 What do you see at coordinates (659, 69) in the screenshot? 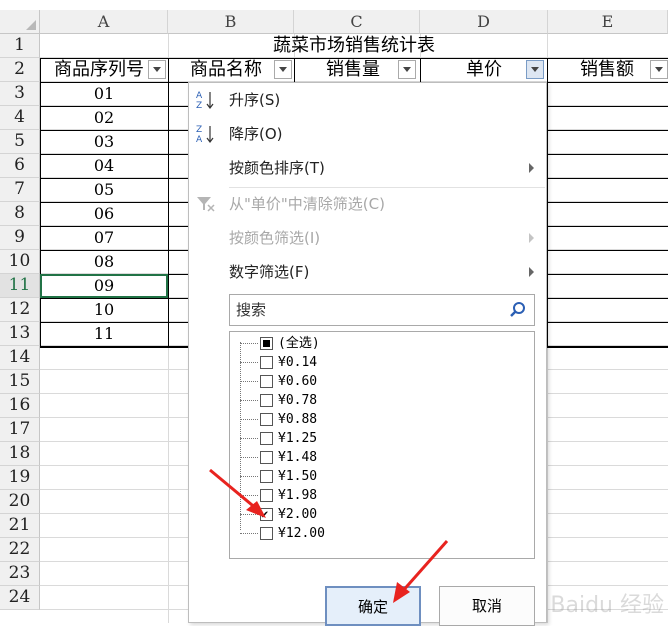
I see `filter-dropdown-e` at bounding box center [659, 69].